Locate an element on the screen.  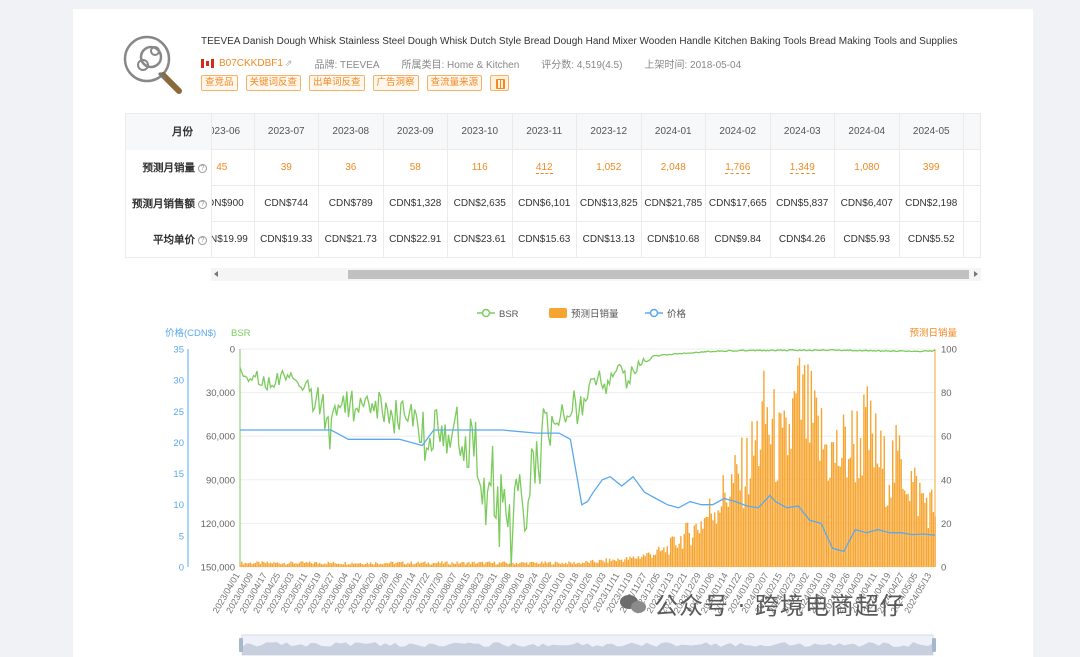
sales-cell: 116 is located at coordinates (480, 168).